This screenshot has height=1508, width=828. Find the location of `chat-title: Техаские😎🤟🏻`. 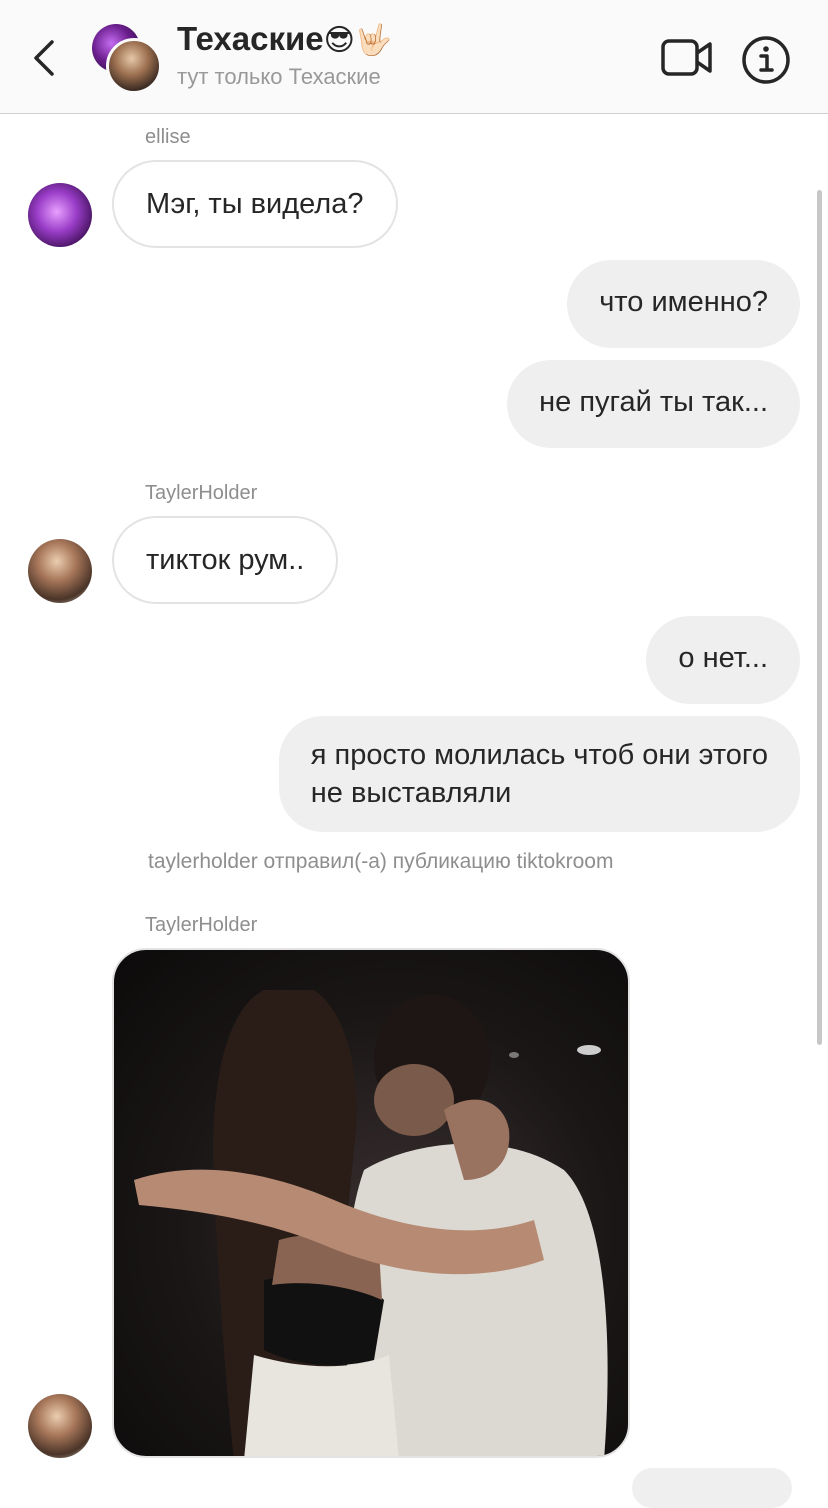

chat-title: Техаские😎🤟🏻 is located at coordinates (284, 39).